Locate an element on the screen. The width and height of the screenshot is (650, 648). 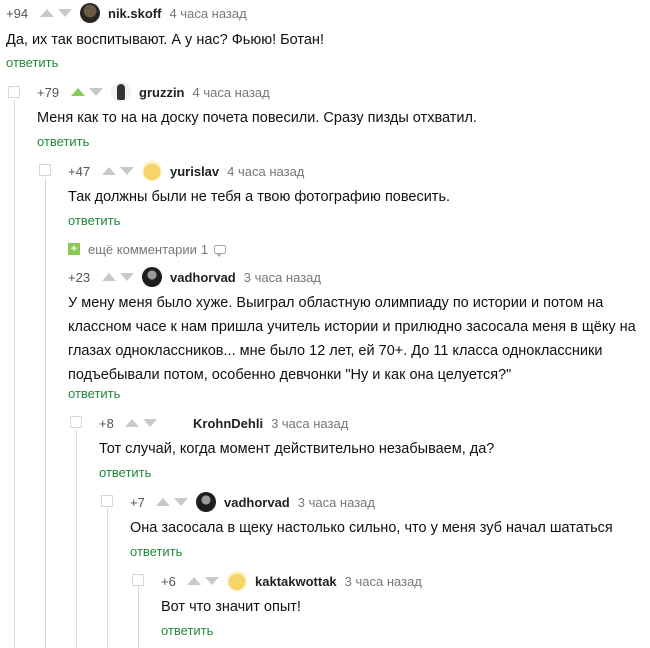
comment-header: +23 vadhorvad 3 часа назад is located at coordinates (194, 277).